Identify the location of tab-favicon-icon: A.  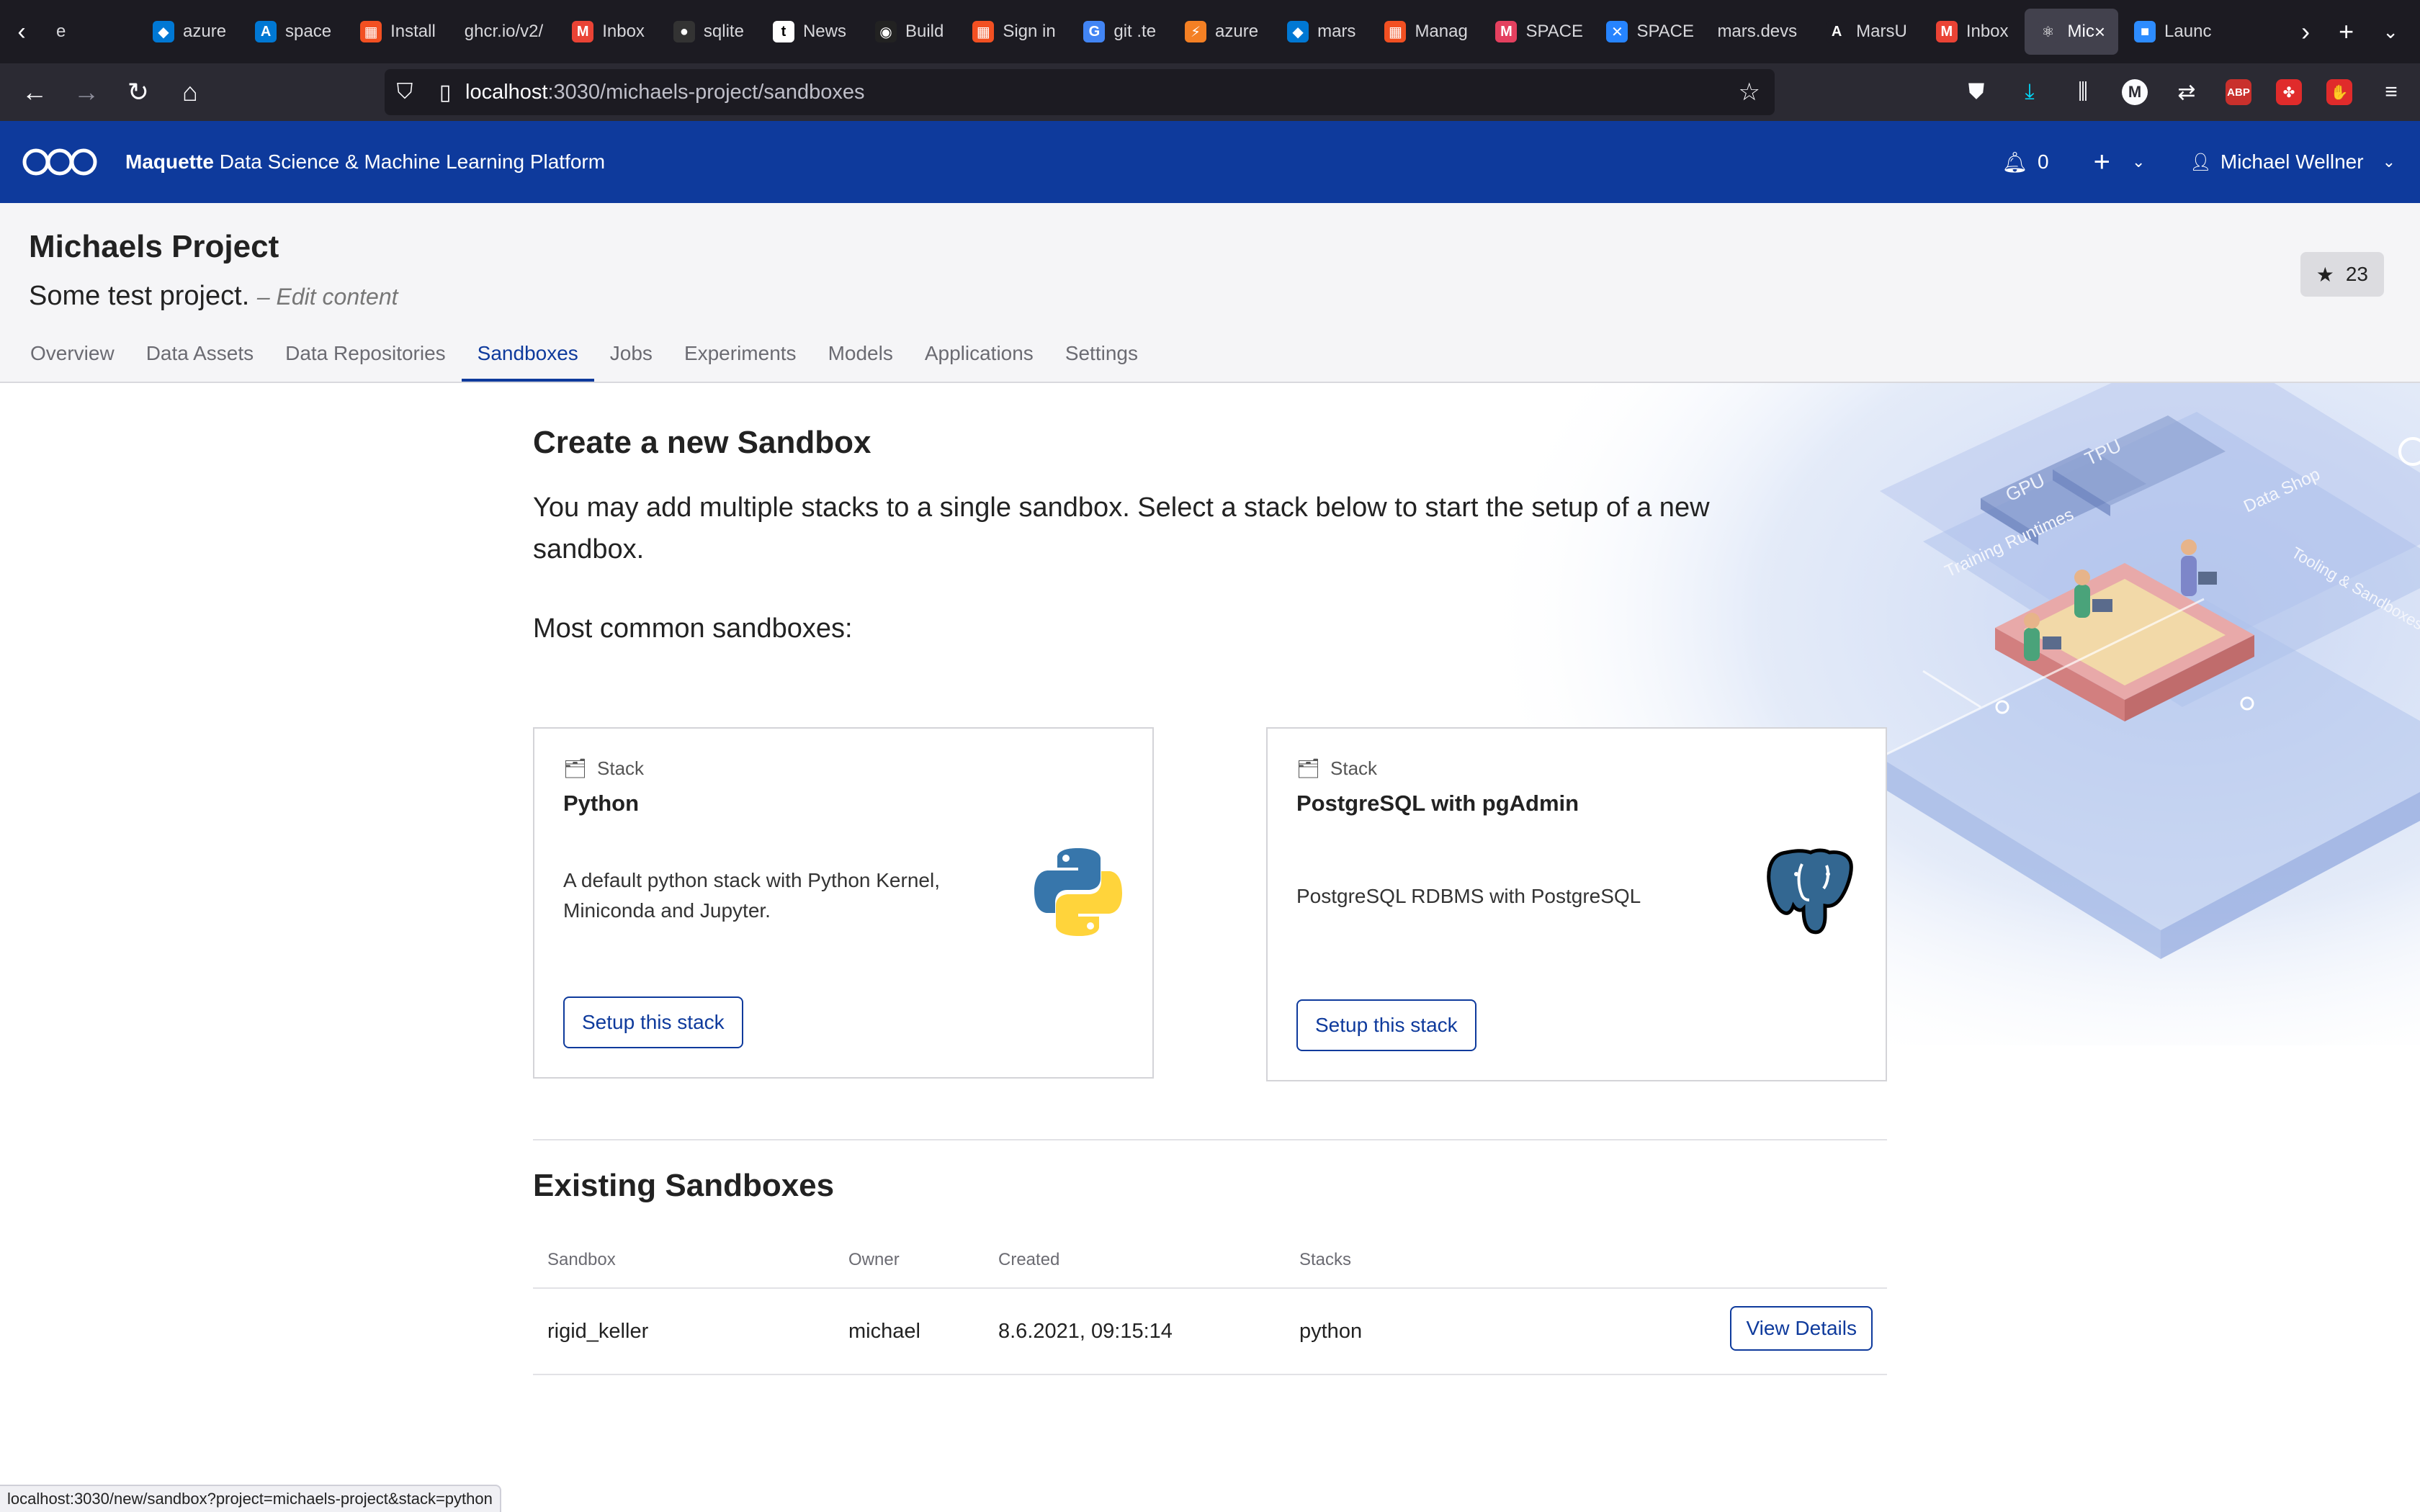
(1837, 31).